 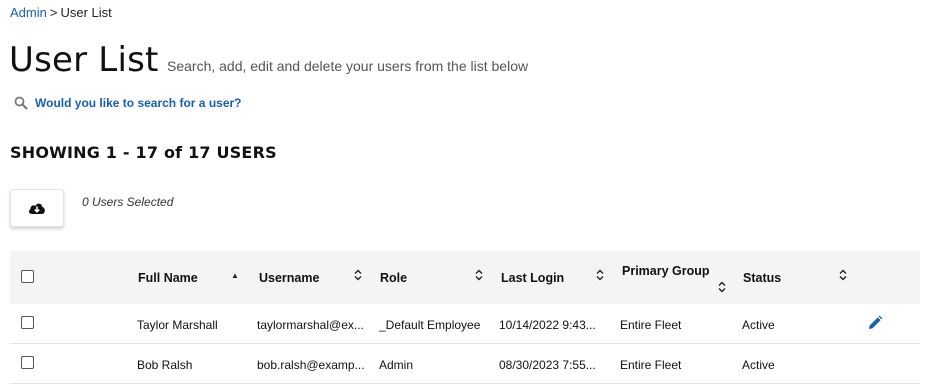 I want to click on cloud-download-icon, so click(x=36, y=208).